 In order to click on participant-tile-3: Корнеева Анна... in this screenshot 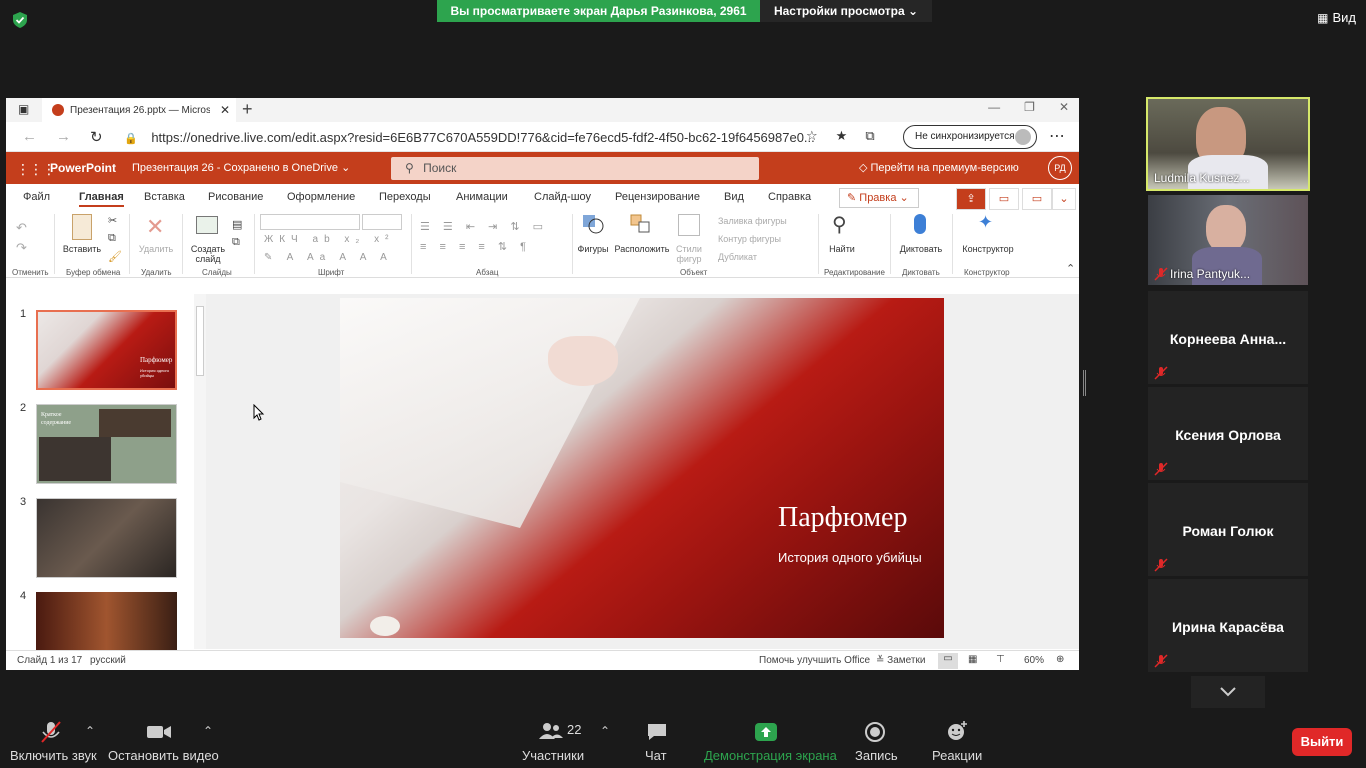, I will do `click(1228, 337)`.